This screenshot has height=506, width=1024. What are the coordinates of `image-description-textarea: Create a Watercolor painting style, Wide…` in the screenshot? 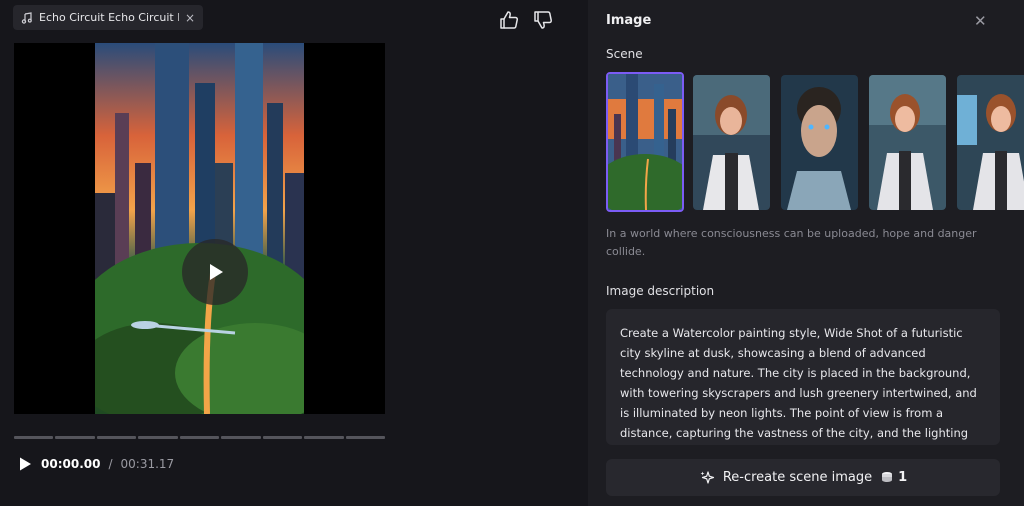 It's located at (803, 377).